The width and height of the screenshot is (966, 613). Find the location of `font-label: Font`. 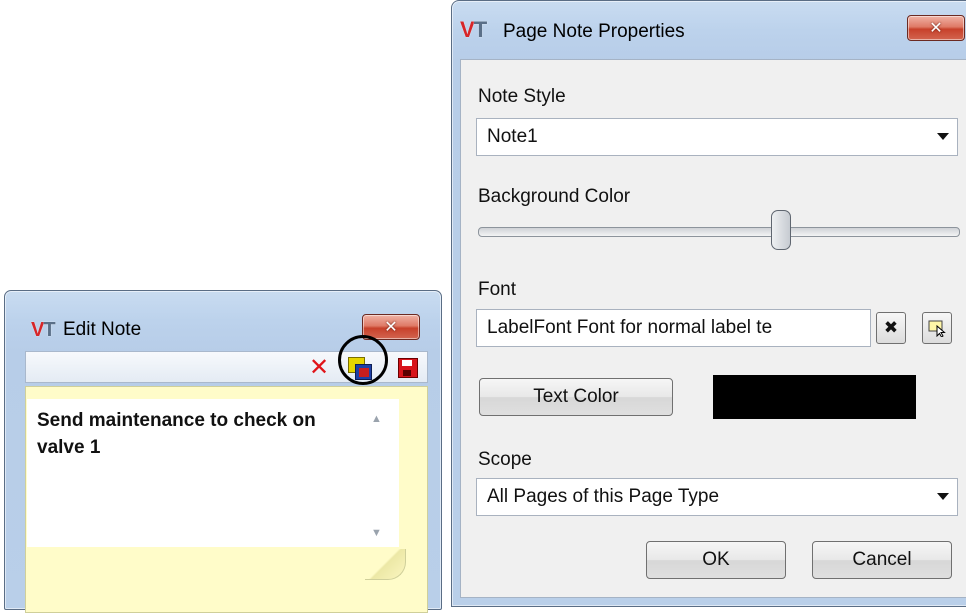

font-label: Font is located at coordinates (497, 289).